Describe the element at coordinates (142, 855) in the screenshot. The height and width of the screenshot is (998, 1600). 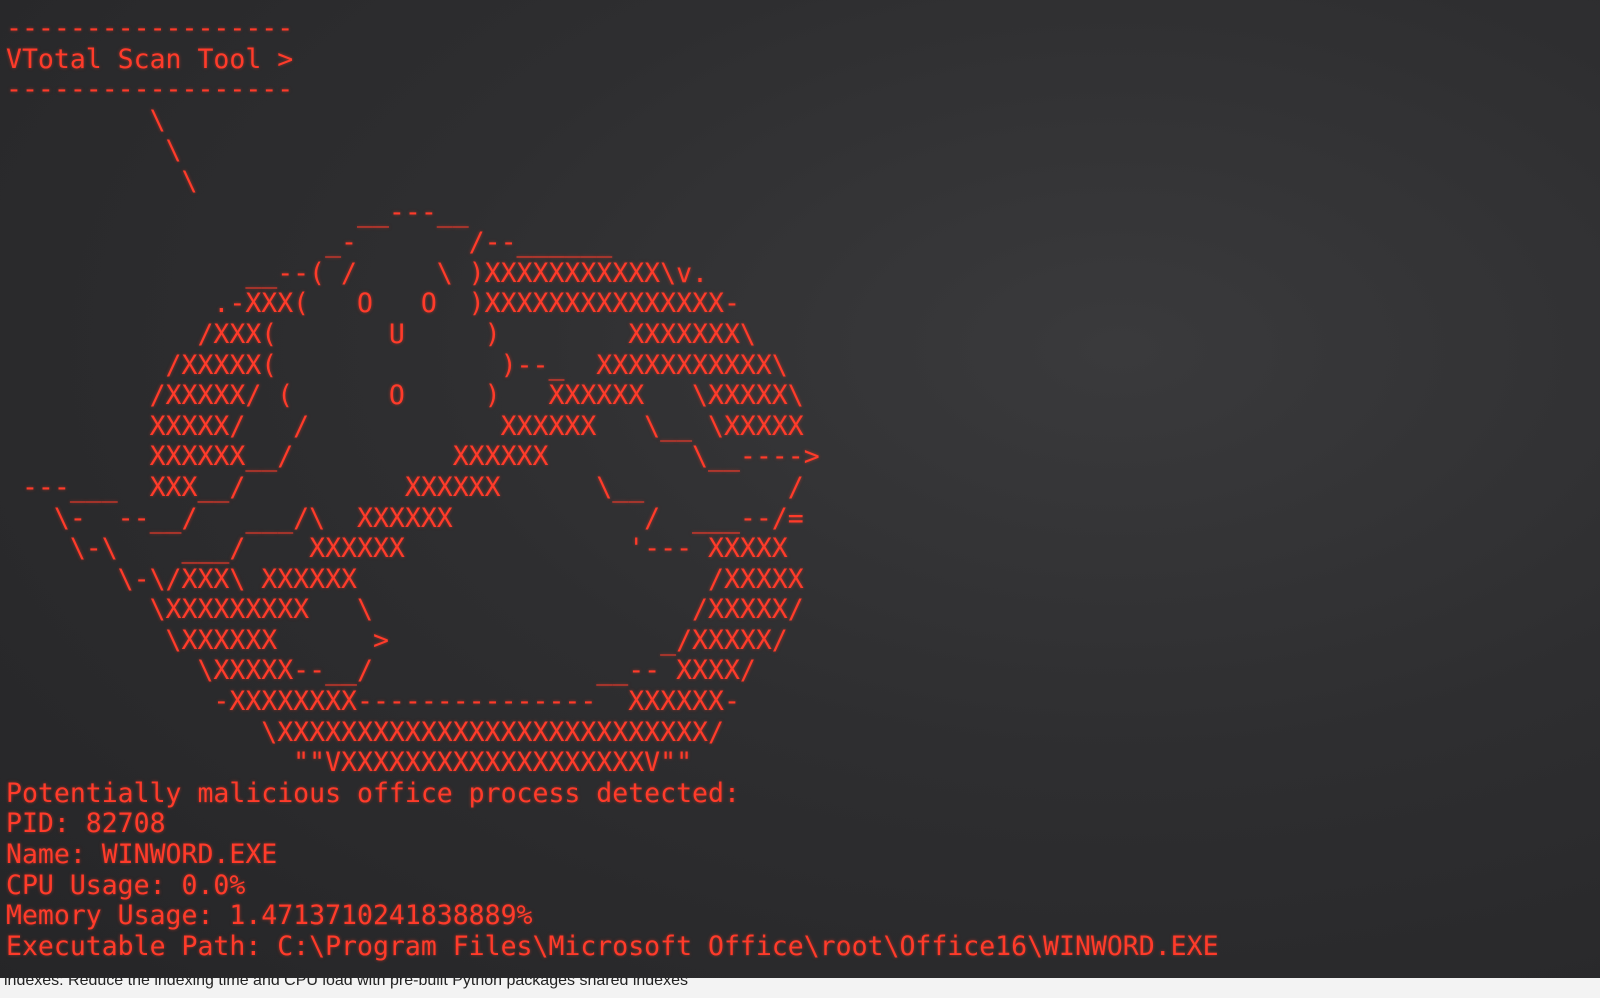
I see `process-name: Name: WINWORD.EXE` at that location.